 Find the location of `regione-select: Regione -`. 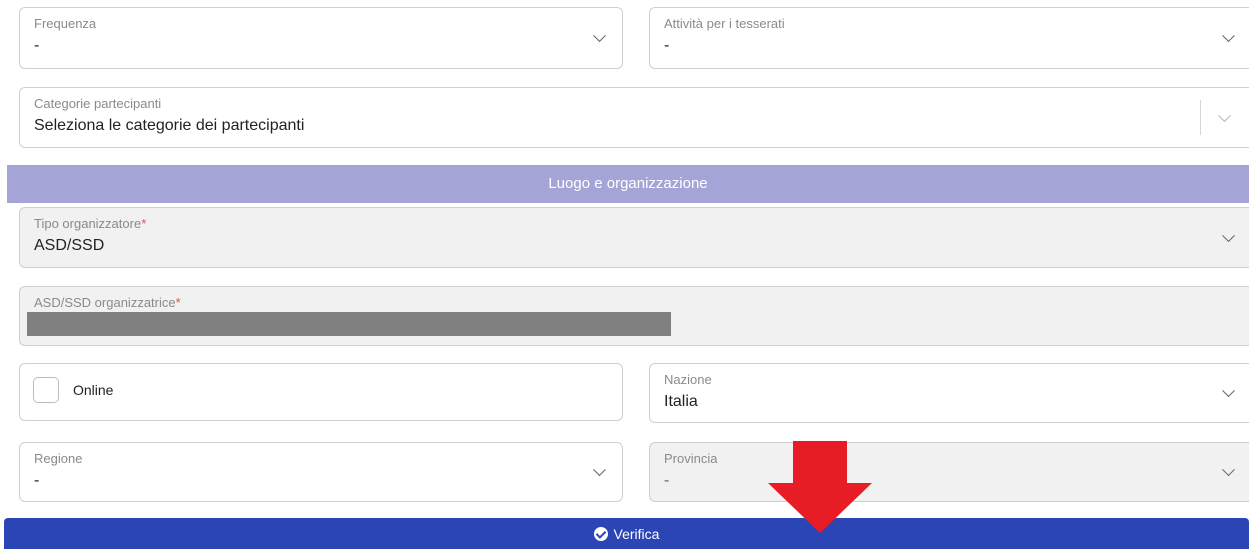

regione-select: Regione - is located at coordinates (321, 472).